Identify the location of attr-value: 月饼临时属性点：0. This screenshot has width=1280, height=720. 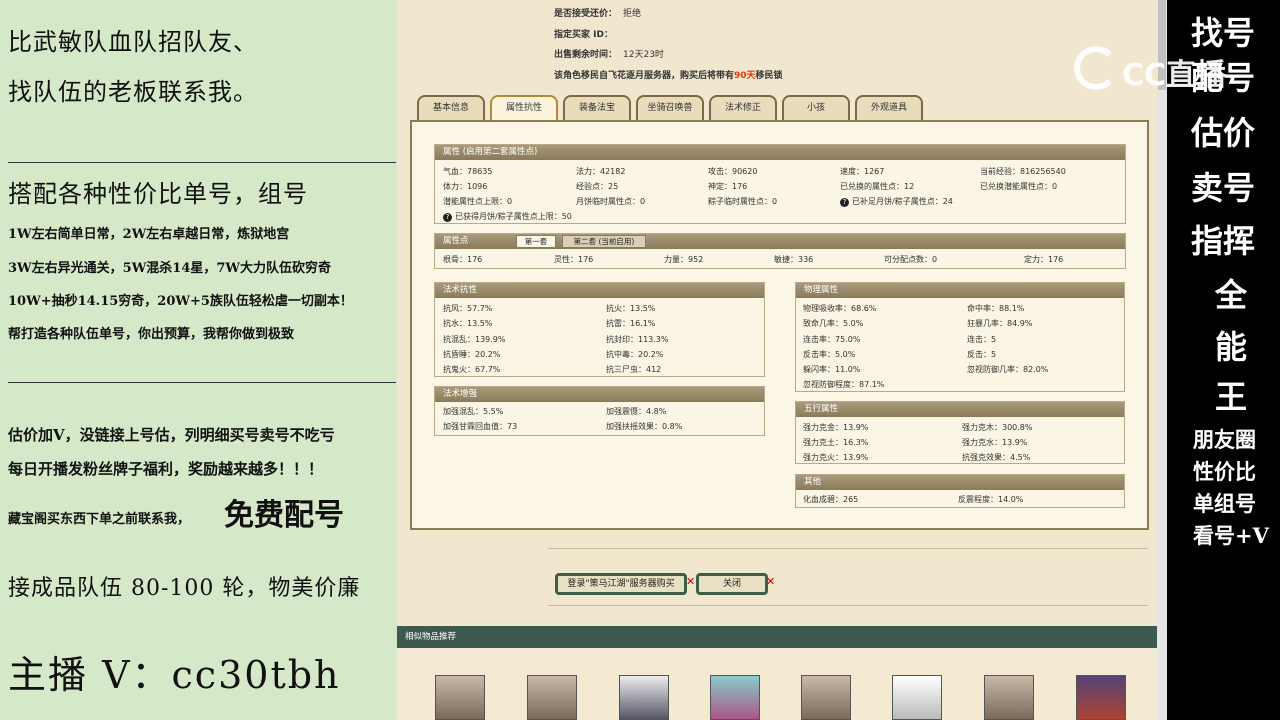
(611, 201).